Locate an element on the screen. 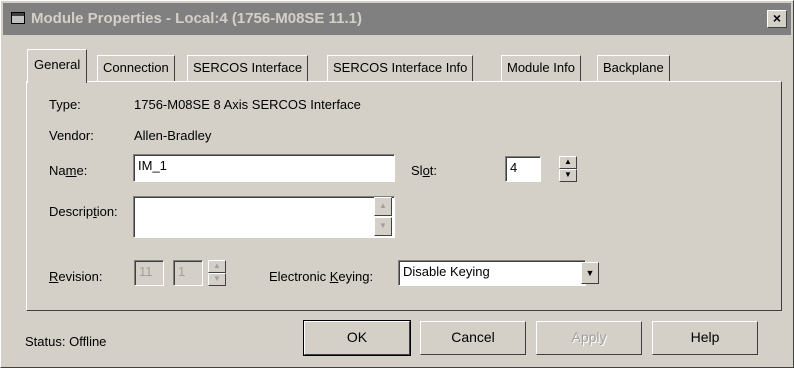  revision-major-input: 11 is located at coordinates (149, 273).